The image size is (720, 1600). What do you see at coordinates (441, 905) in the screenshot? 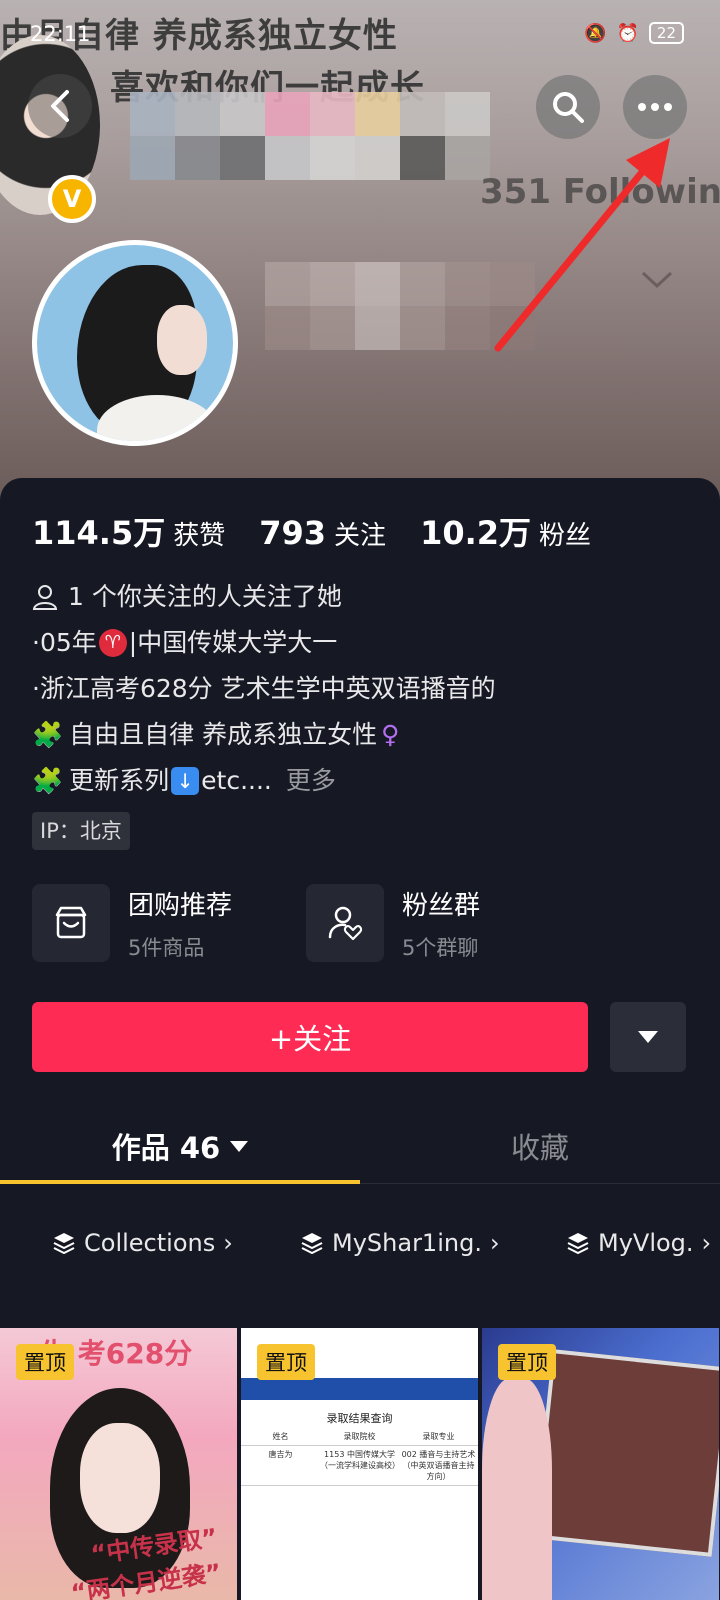
I see `fan-group-title: 粉丝群` at bounding box center [441, 905].